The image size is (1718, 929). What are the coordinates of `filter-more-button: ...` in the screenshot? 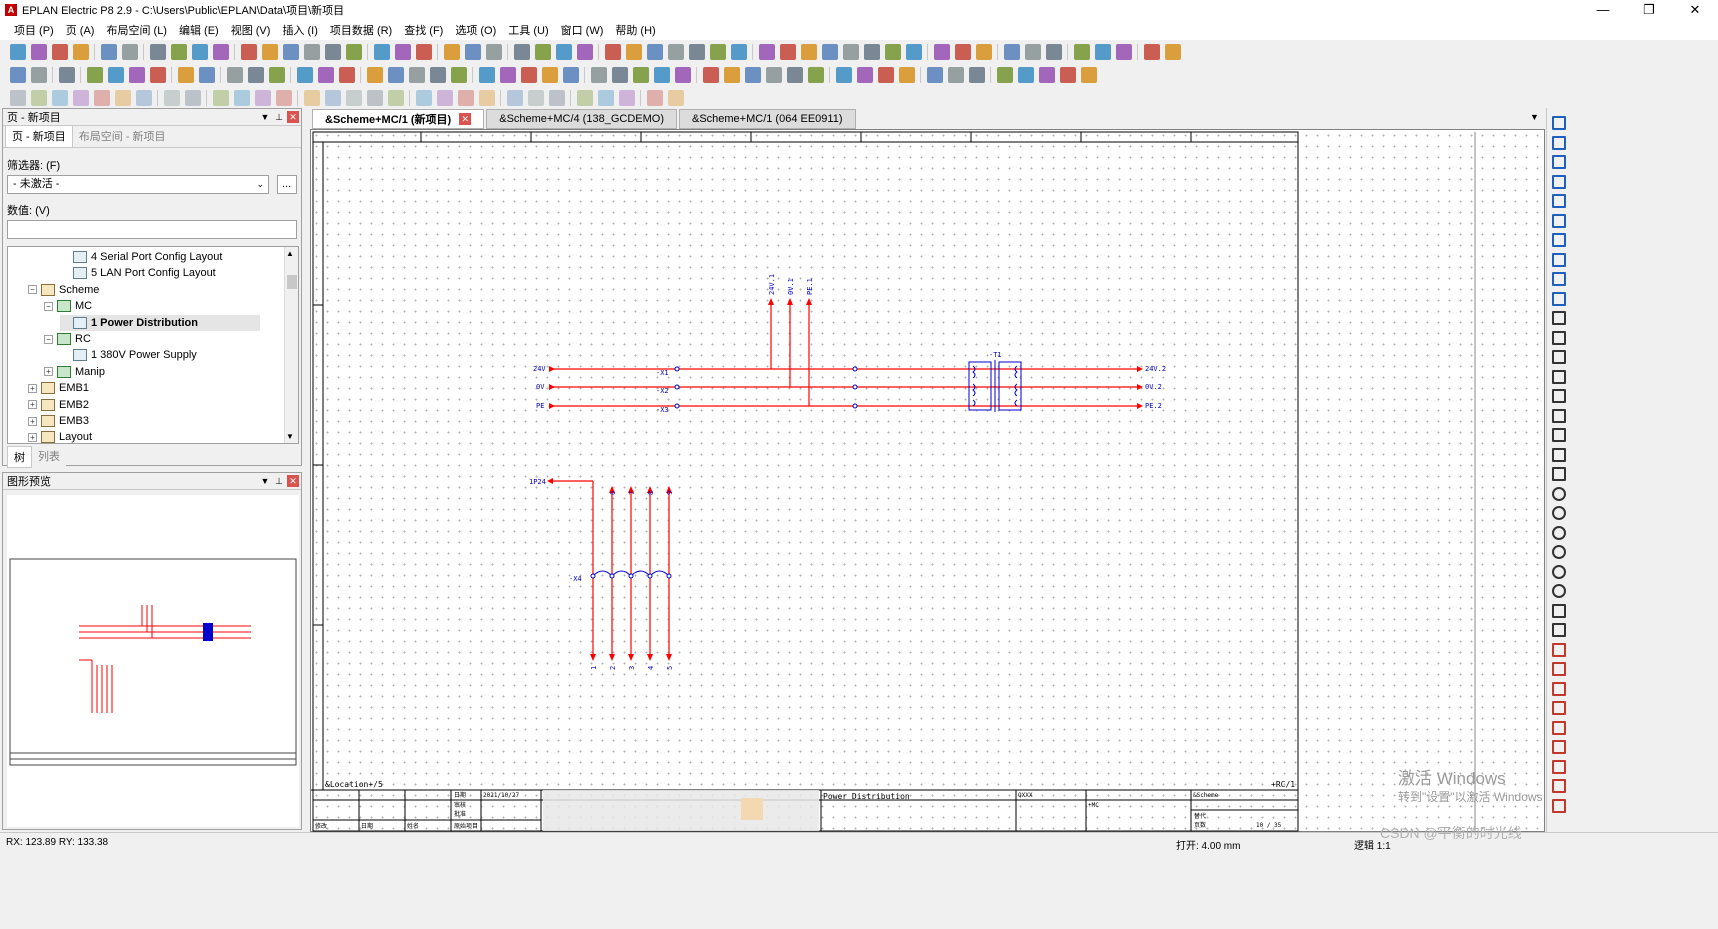 It's located at (287, 184).